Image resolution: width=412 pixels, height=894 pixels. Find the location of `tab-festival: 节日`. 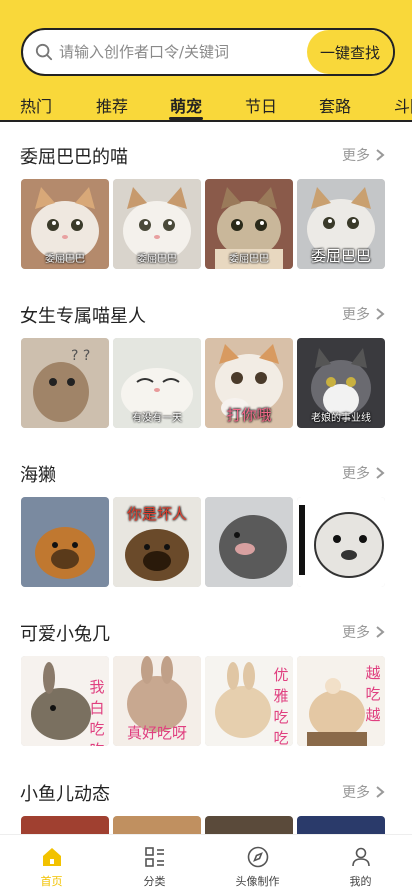

tab-festival: 节日 is located at coordinates (261, 105).